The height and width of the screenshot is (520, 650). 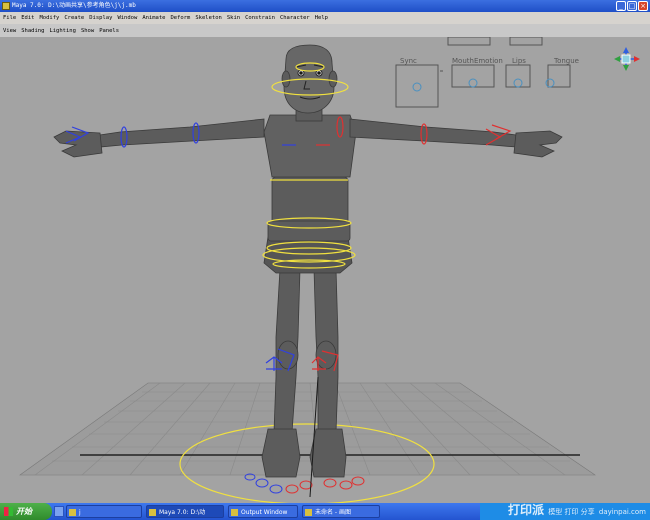 I want to click on maya-app-icon, so click(x=6, y=6).